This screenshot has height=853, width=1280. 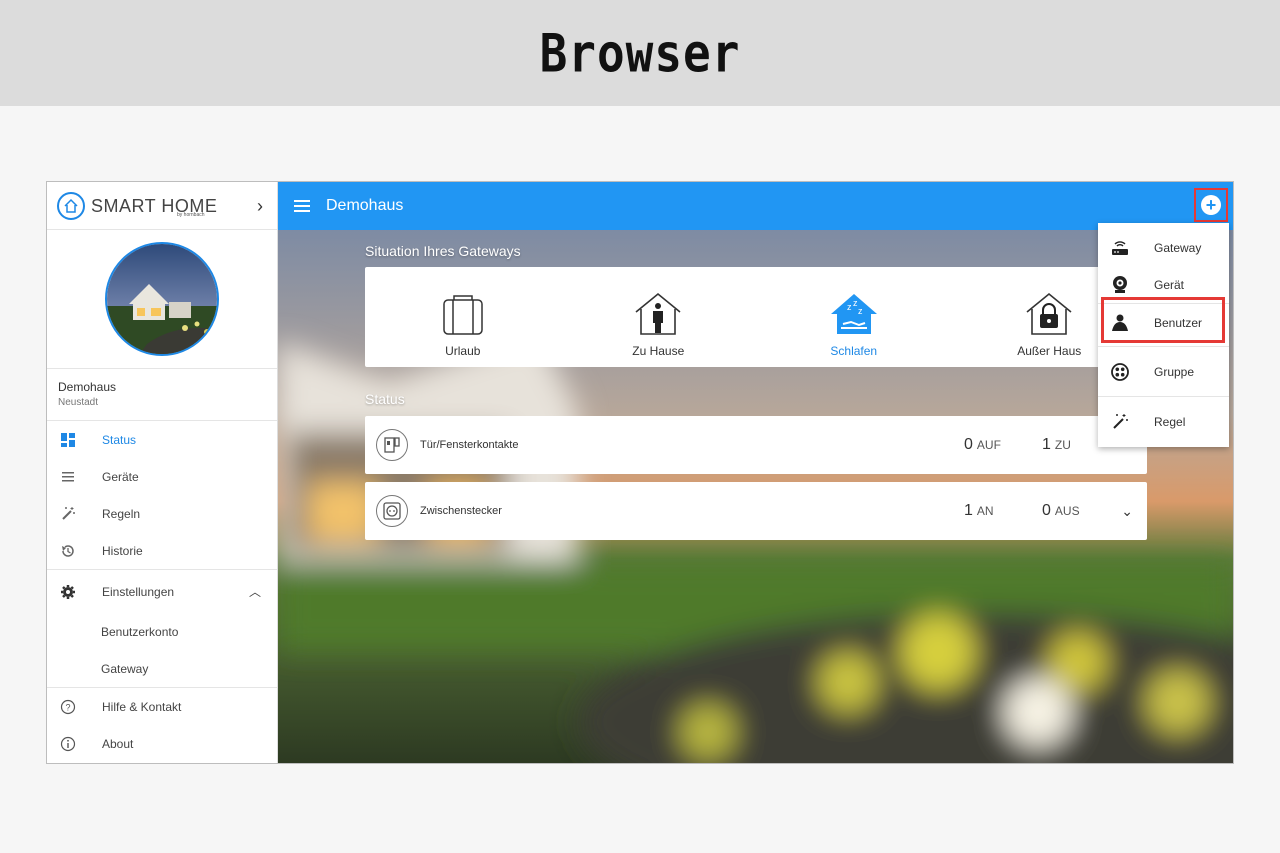 I want to click on scene-sleep: z z z Schlafen, so click(x=854, y=317).